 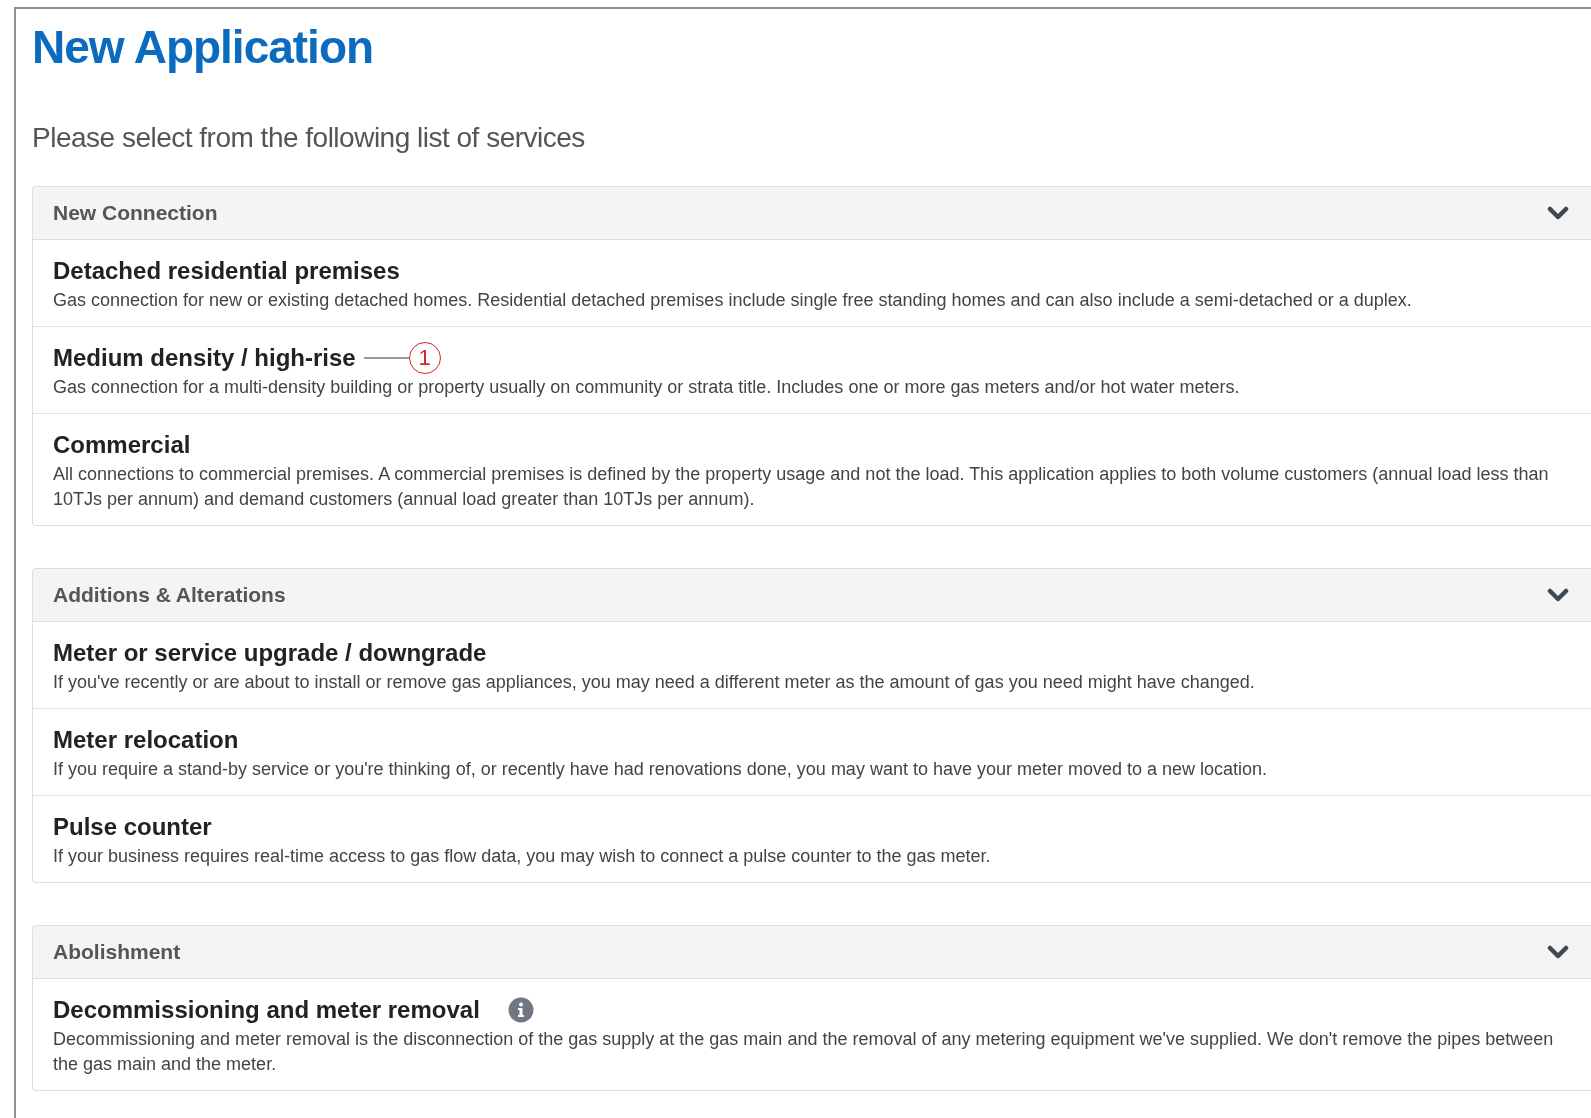 I want to click on service-description: Gas connection for new or existing detached homes. Residential detached premises include single free standing homes and can also include a semi-detached or a duplex., so click(x=733, y=300).